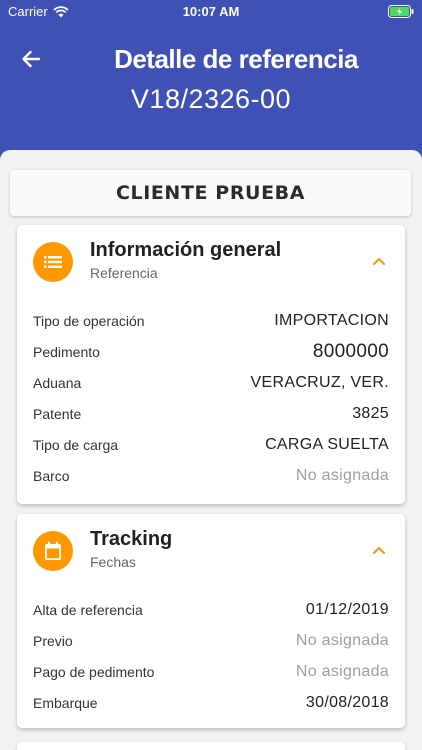  Describe the element at coordinates (210, 193) in the screenshot. I see `client-name-banner: CLIENTE PRUEBA` at that location.